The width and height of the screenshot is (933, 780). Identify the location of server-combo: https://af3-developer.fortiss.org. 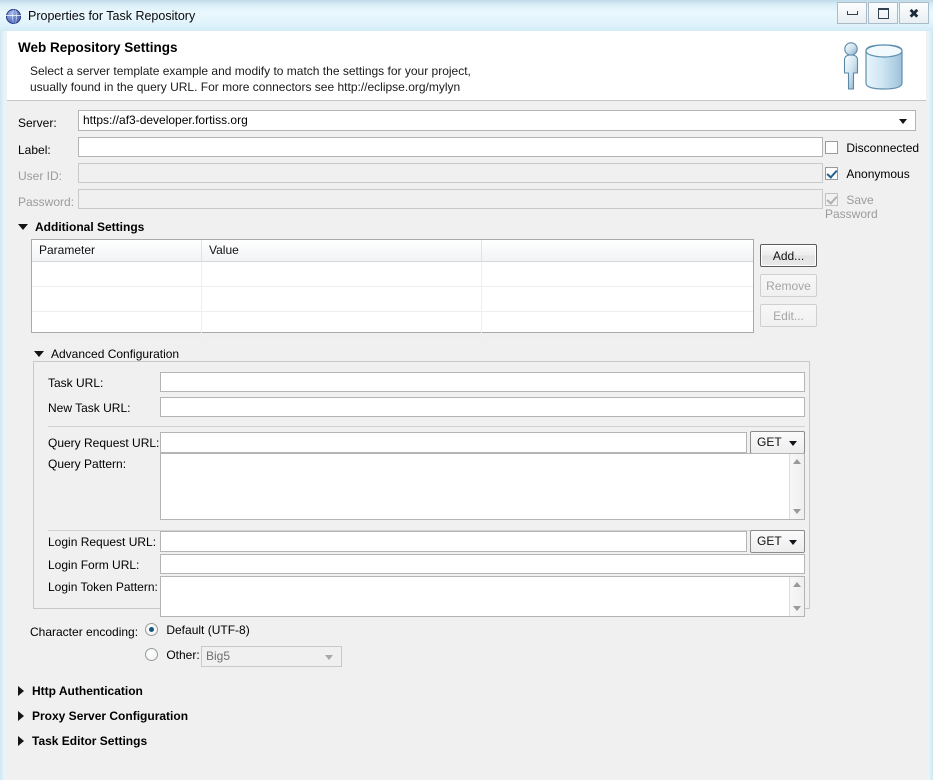
(497, 120).